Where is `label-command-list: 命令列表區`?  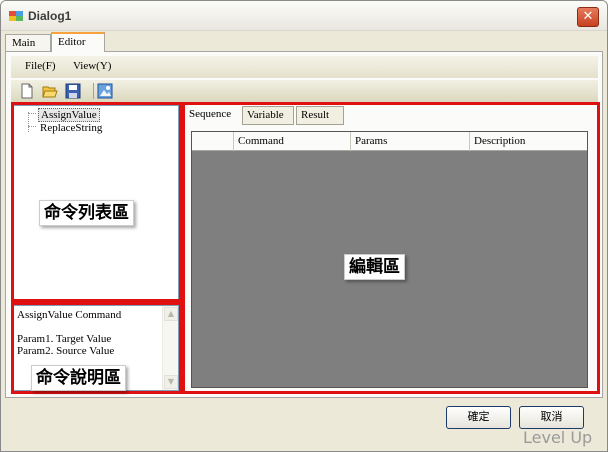 label-command-list: 命令列表區 is located at coordinates (86, 213).